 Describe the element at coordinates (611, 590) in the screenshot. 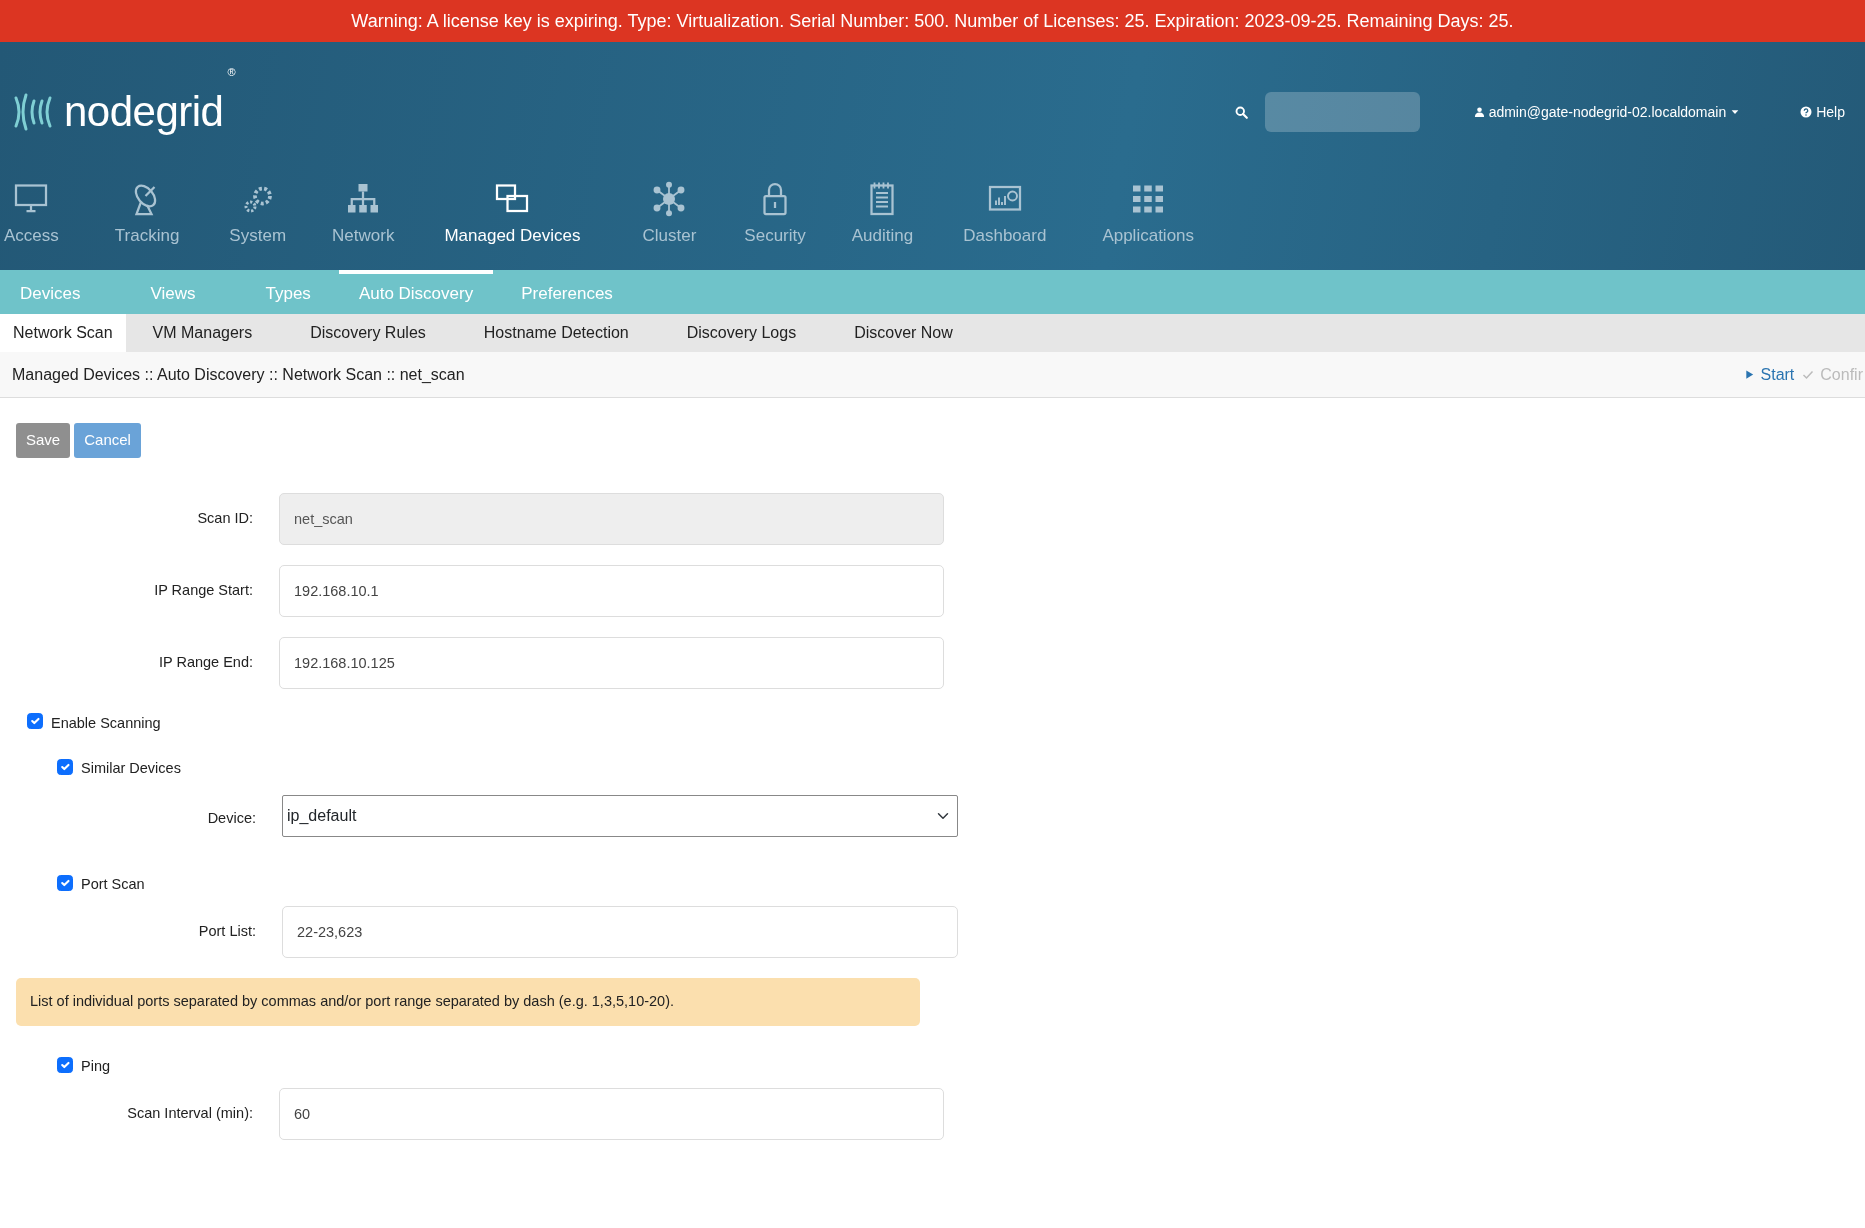

I see `input-field: 192.168.10.1` at that location.